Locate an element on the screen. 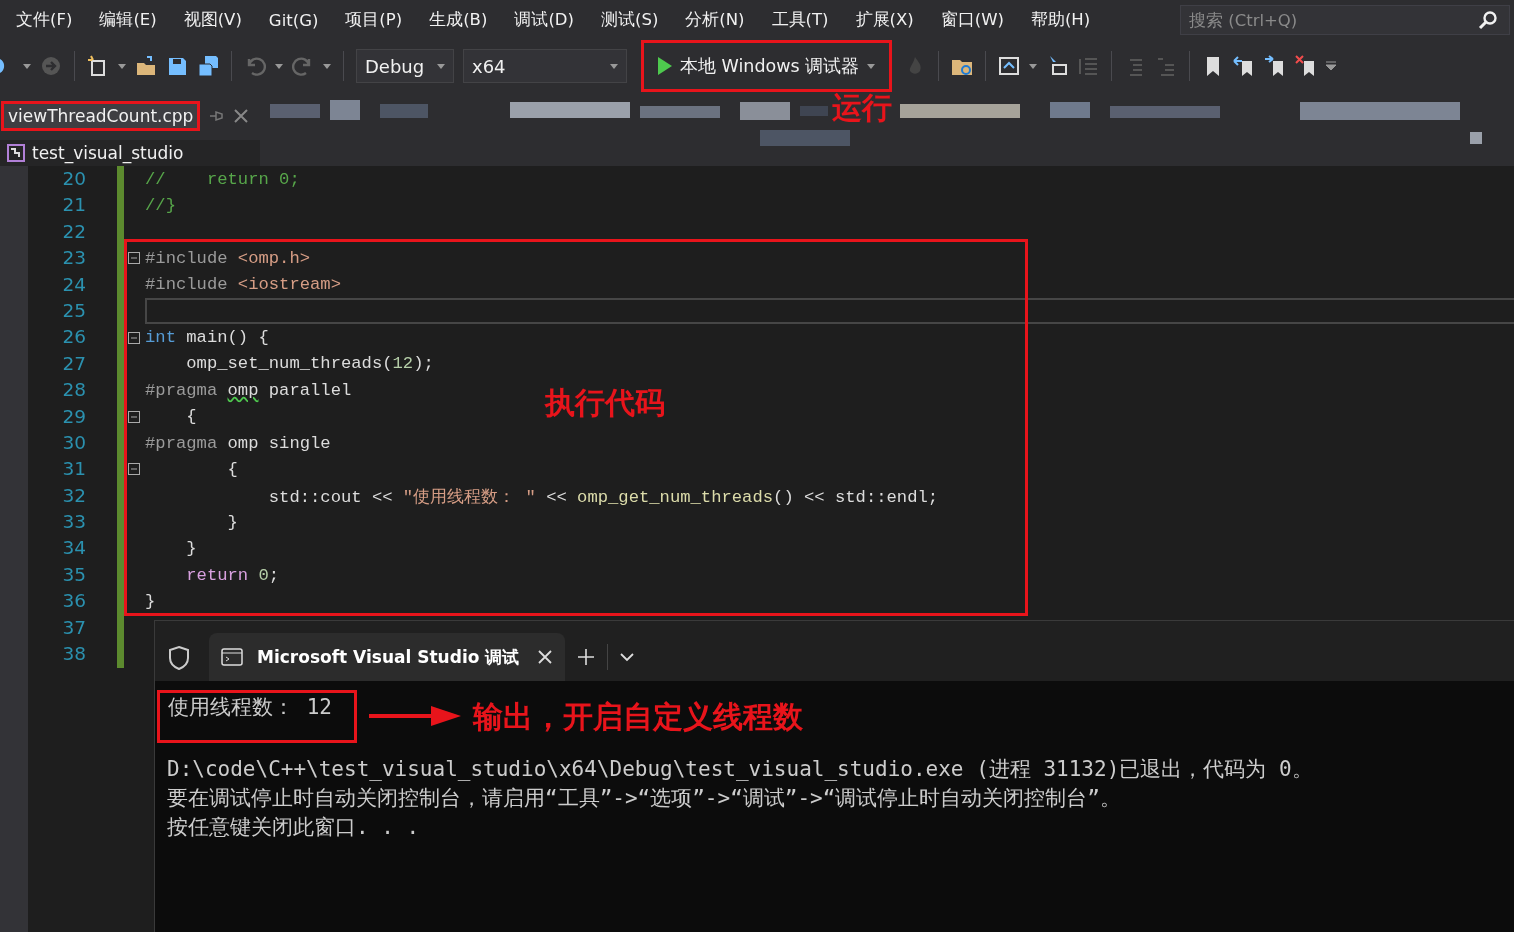  line-number: 38 is located at coordinates (73, 654).